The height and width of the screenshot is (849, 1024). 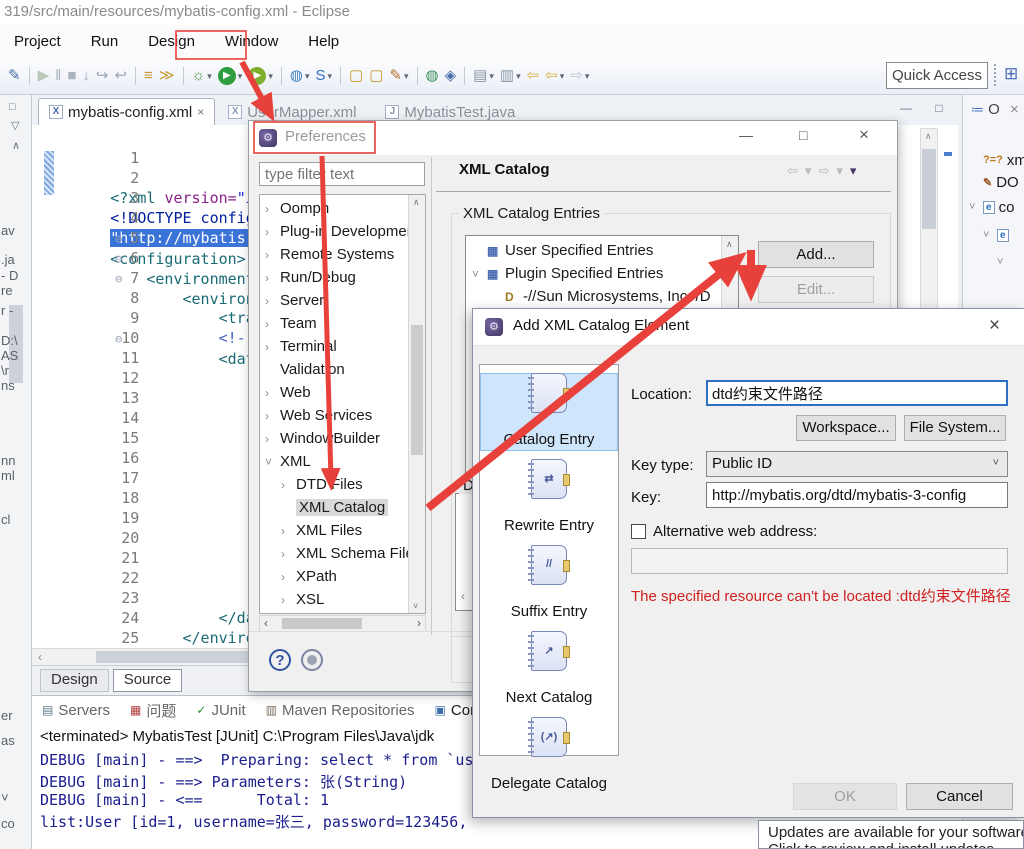 I want to click on toolbar-icon: ⇦ ▾, so click(x=554, y=76).